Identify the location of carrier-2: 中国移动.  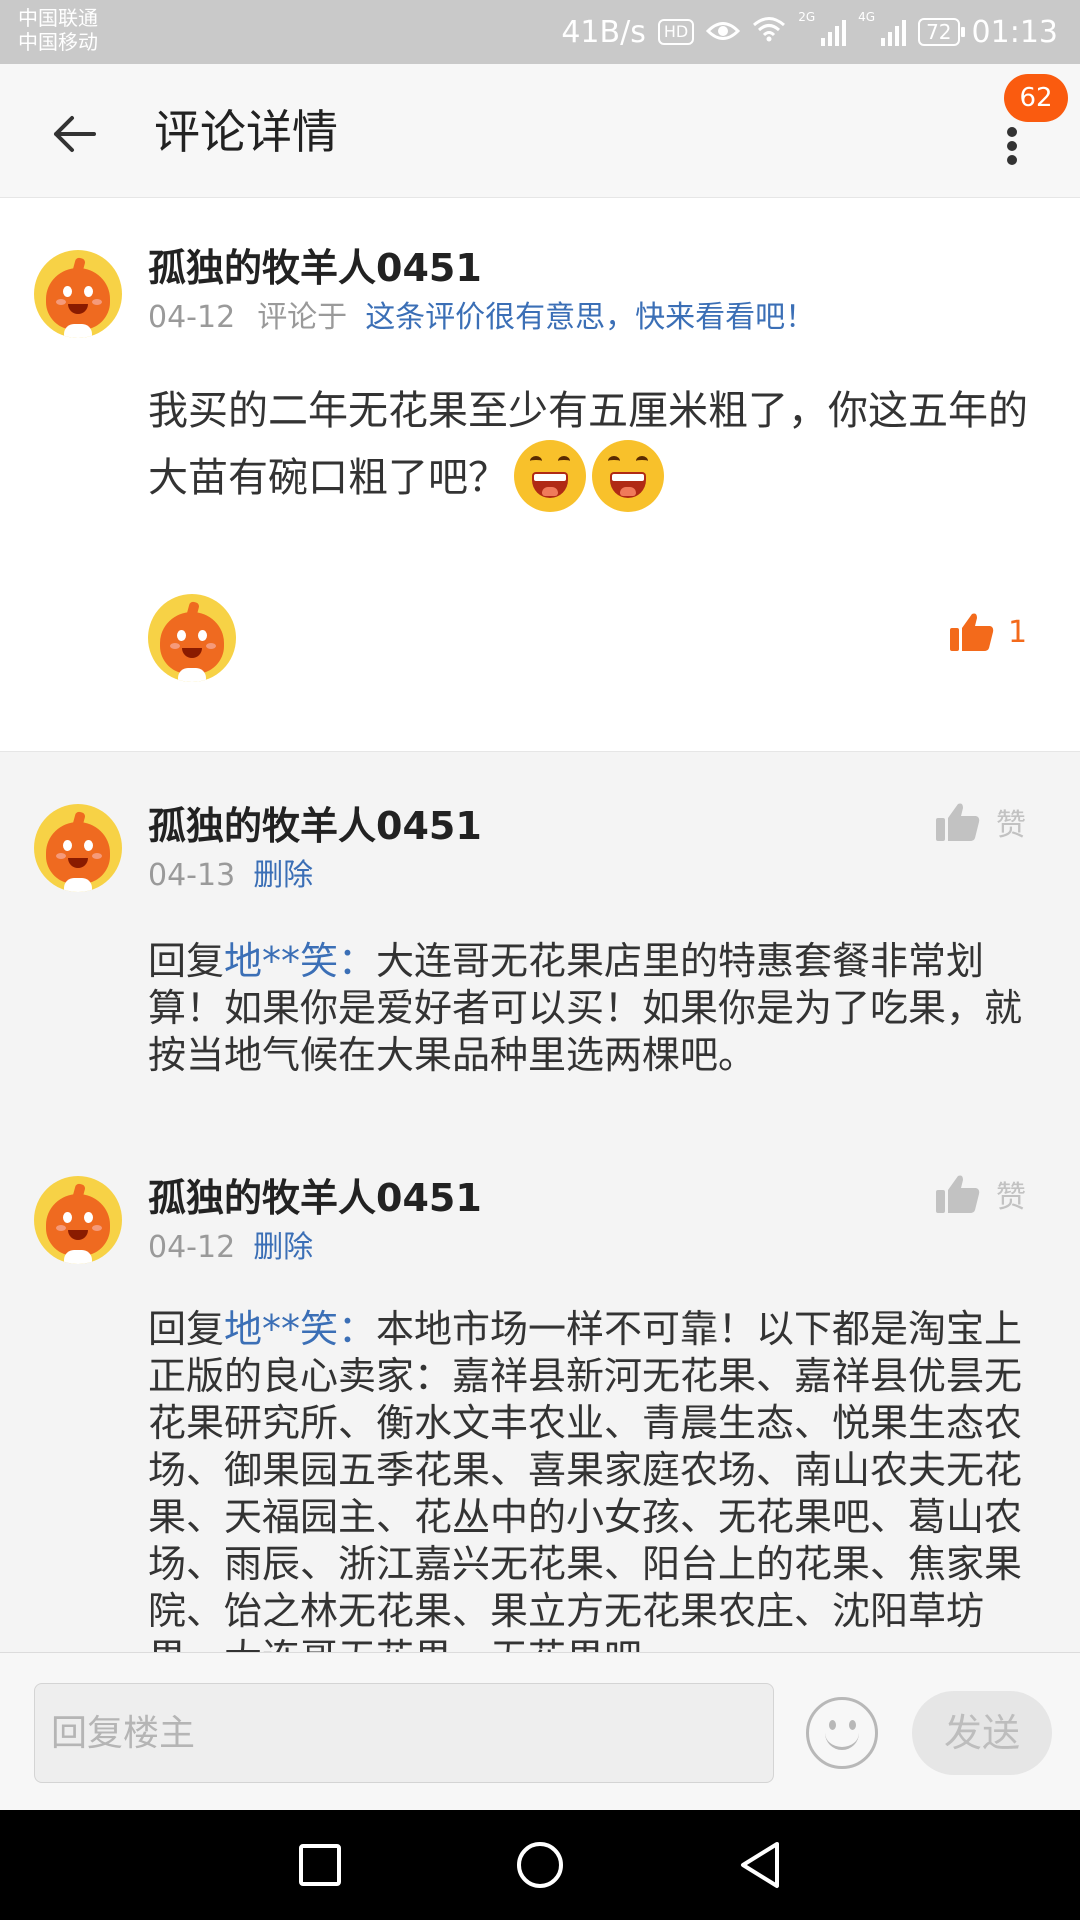
(58, 42).